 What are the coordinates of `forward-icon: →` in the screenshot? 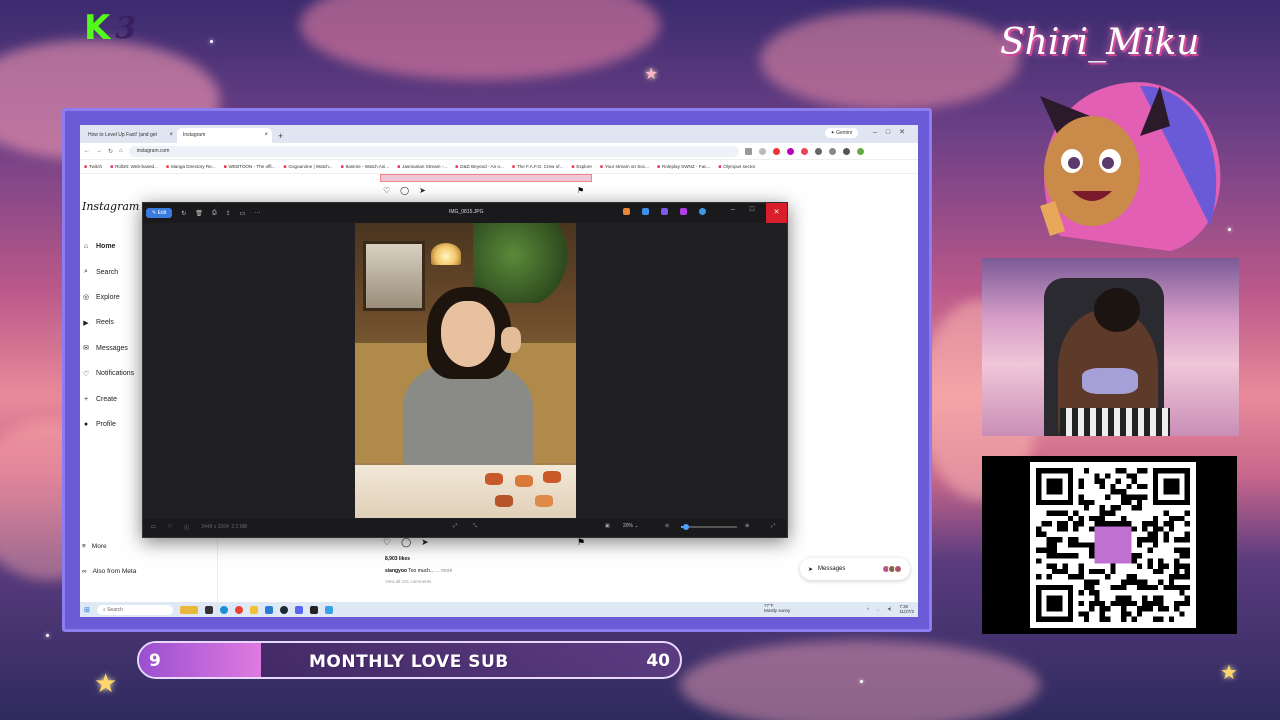 It's located at (99, 151).